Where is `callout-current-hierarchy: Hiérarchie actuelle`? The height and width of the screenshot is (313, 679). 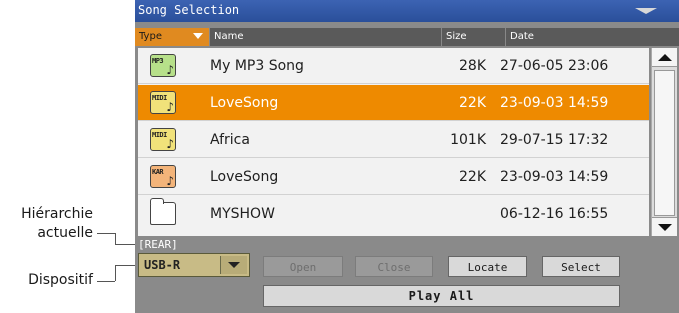 callout-current-hierarchy: Hiérarchie actuelle is located at coordinates (46, 224).